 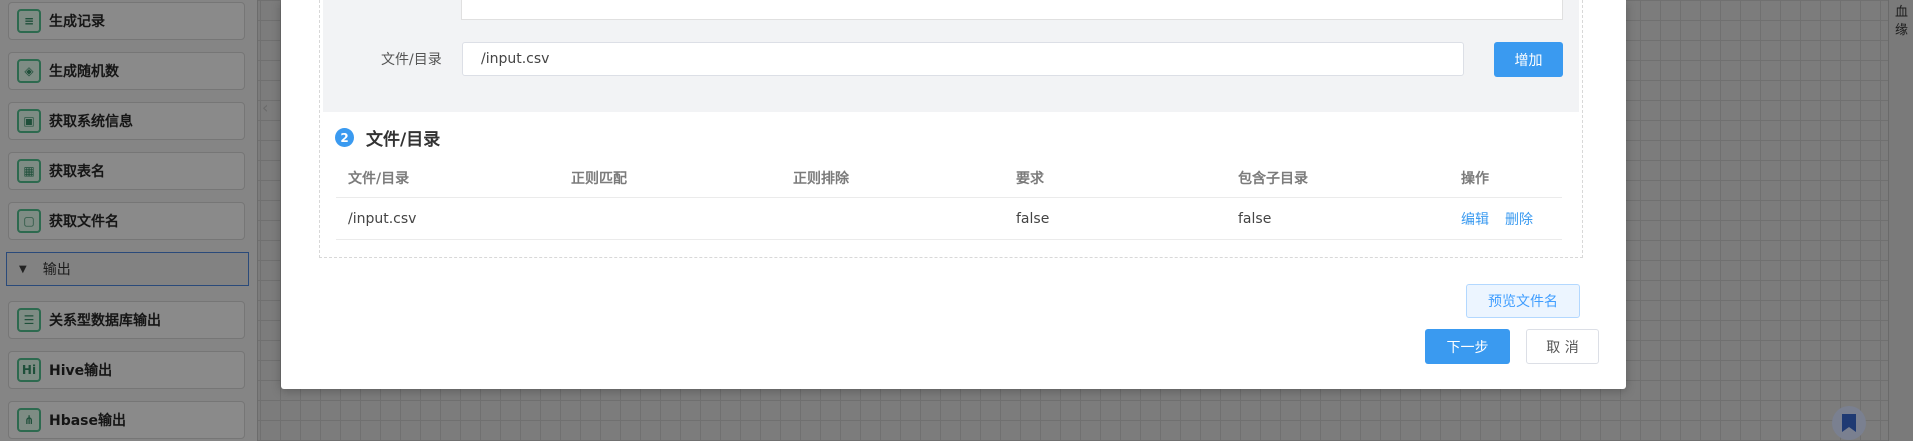 What do you see at coordinates (126, 71) in the screenshot?
I see `sidebar-item-generate-random: ◈ 生成随机数` at bounding box center [126, 71].